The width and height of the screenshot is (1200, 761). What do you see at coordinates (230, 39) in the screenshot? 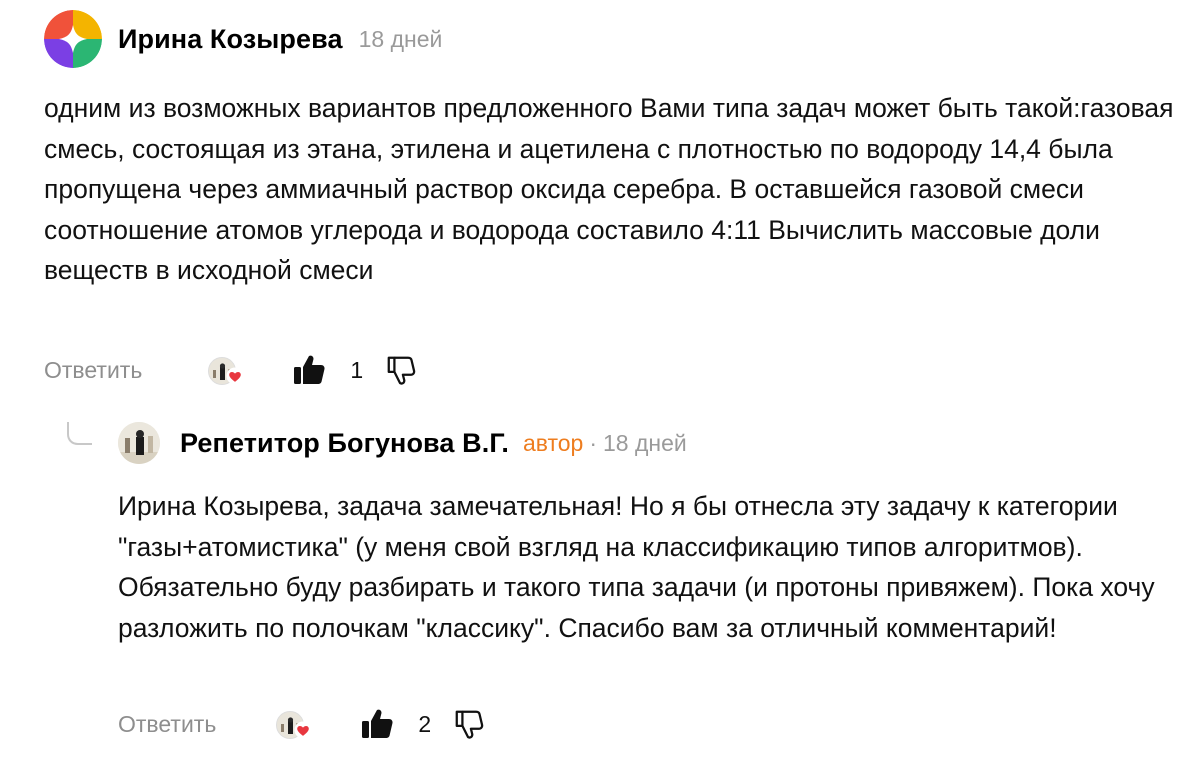
I see `author-name: Ирина Козырева` at bounding box center [230, 39].